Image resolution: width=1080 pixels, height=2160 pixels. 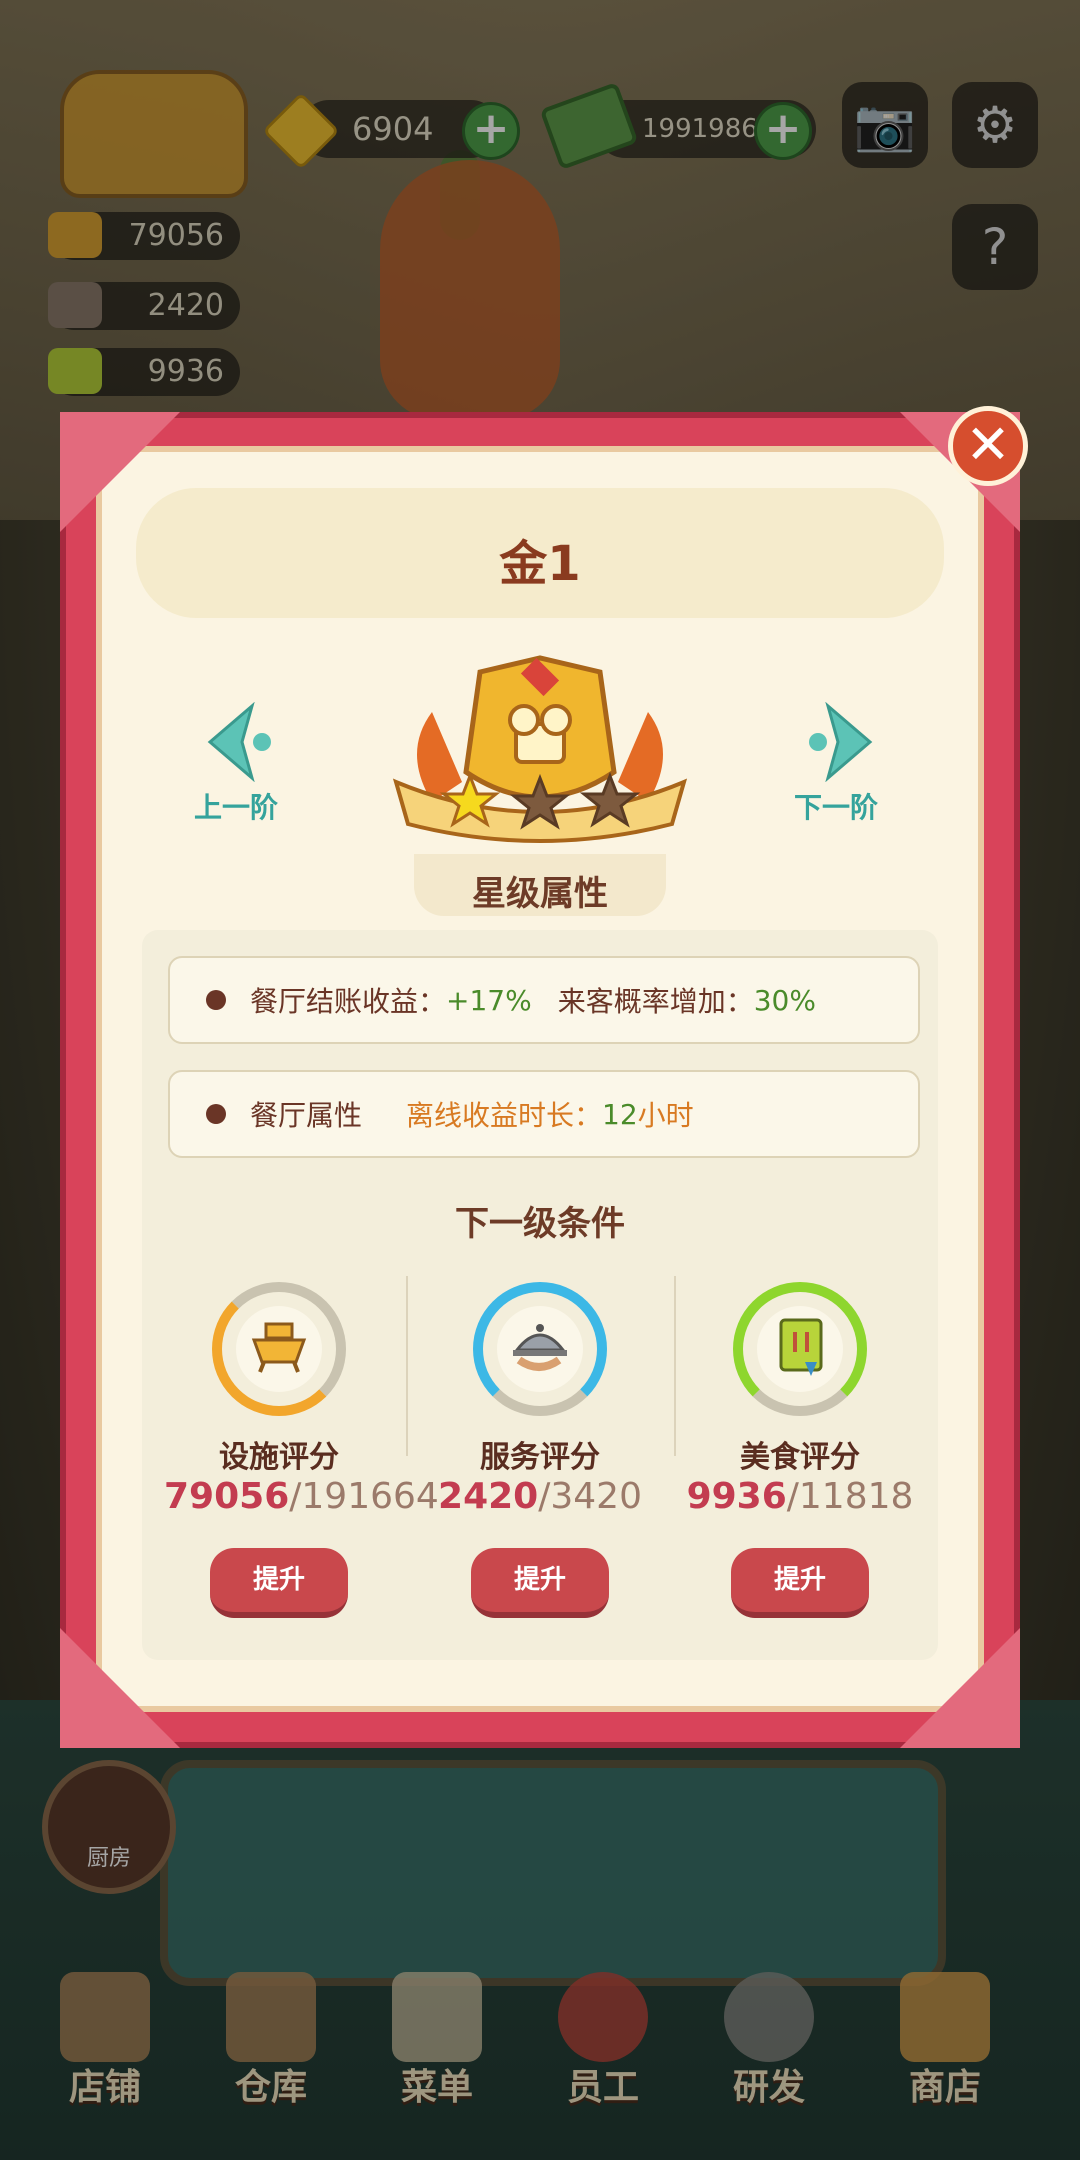 What do you see at coordinates (488, 1496) in the screenshot?
I see `service-current: 2420` at bounding box center [488, 1496].